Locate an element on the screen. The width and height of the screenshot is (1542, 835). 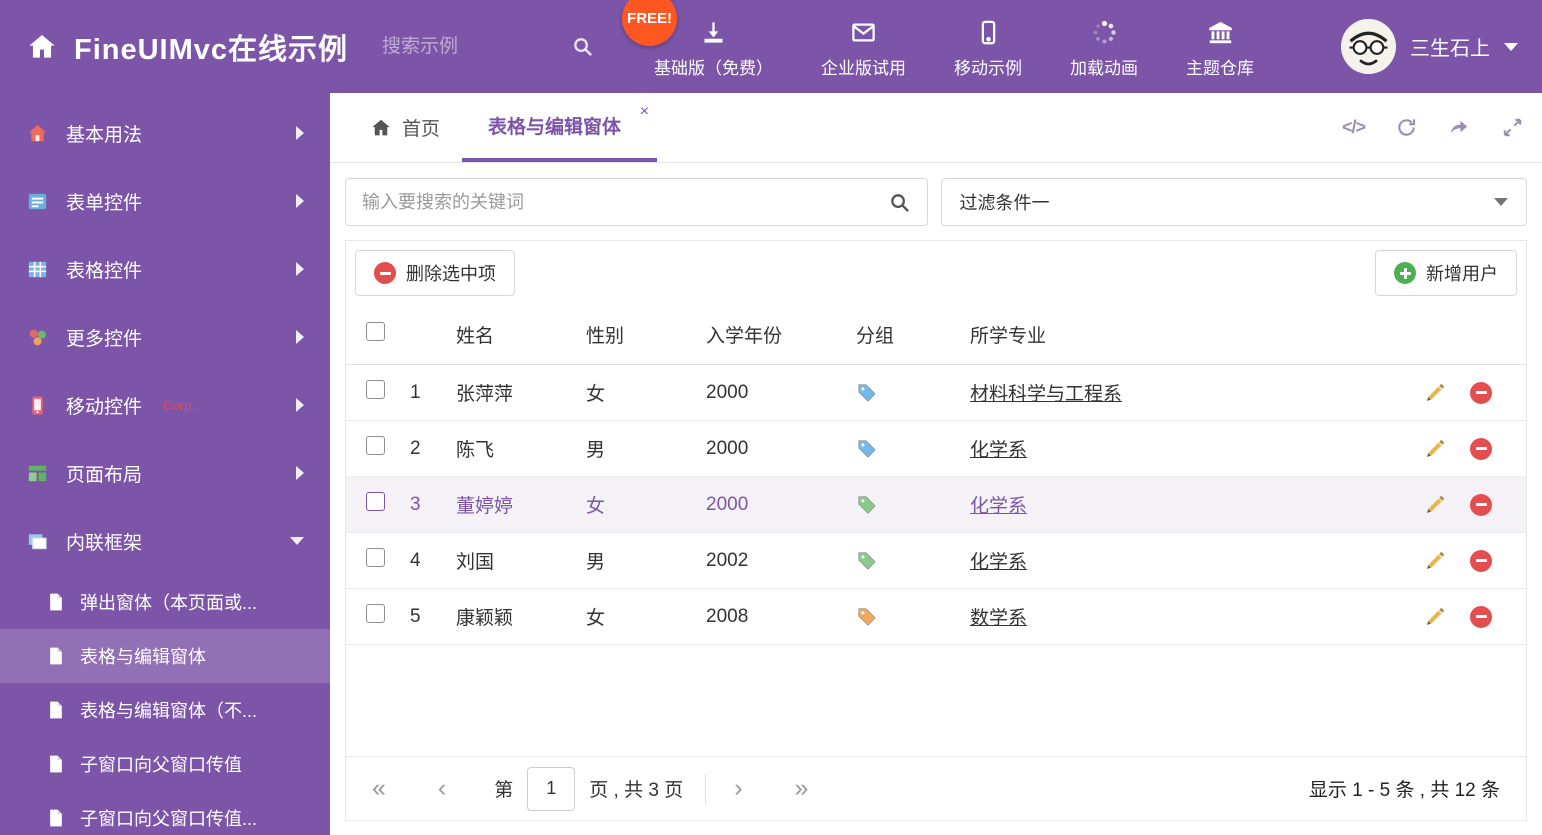
last-page-icon: » is located at coordinates (802, 788).